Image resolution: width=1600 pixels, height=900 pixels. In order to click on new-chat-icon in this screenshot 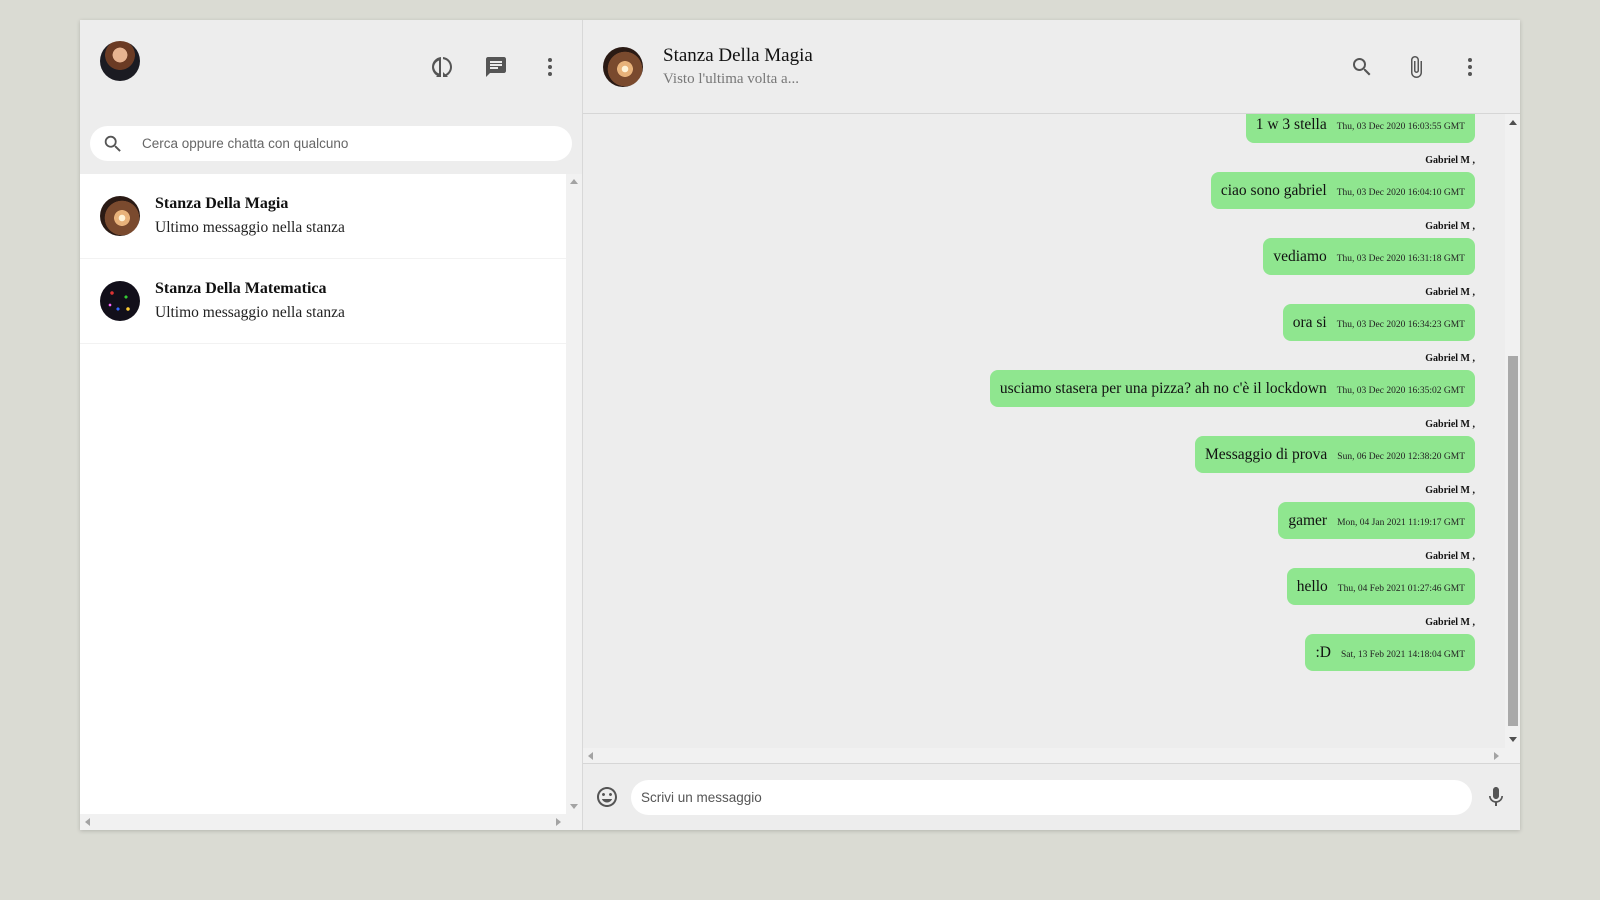, I will do `click(496, 67)`.